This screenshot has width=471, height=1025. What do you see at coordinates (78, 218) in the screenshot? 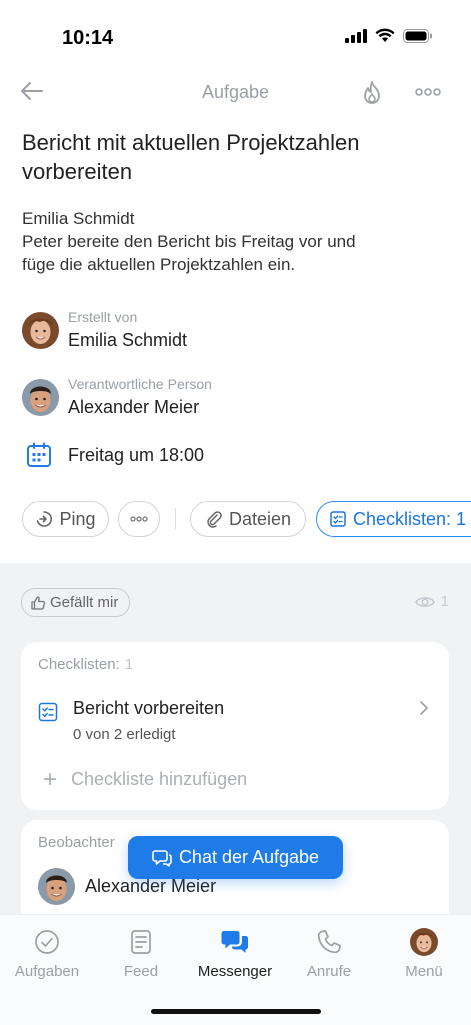
I see `description-line: Emilia Schmidt` at bounding box center [78, 218].